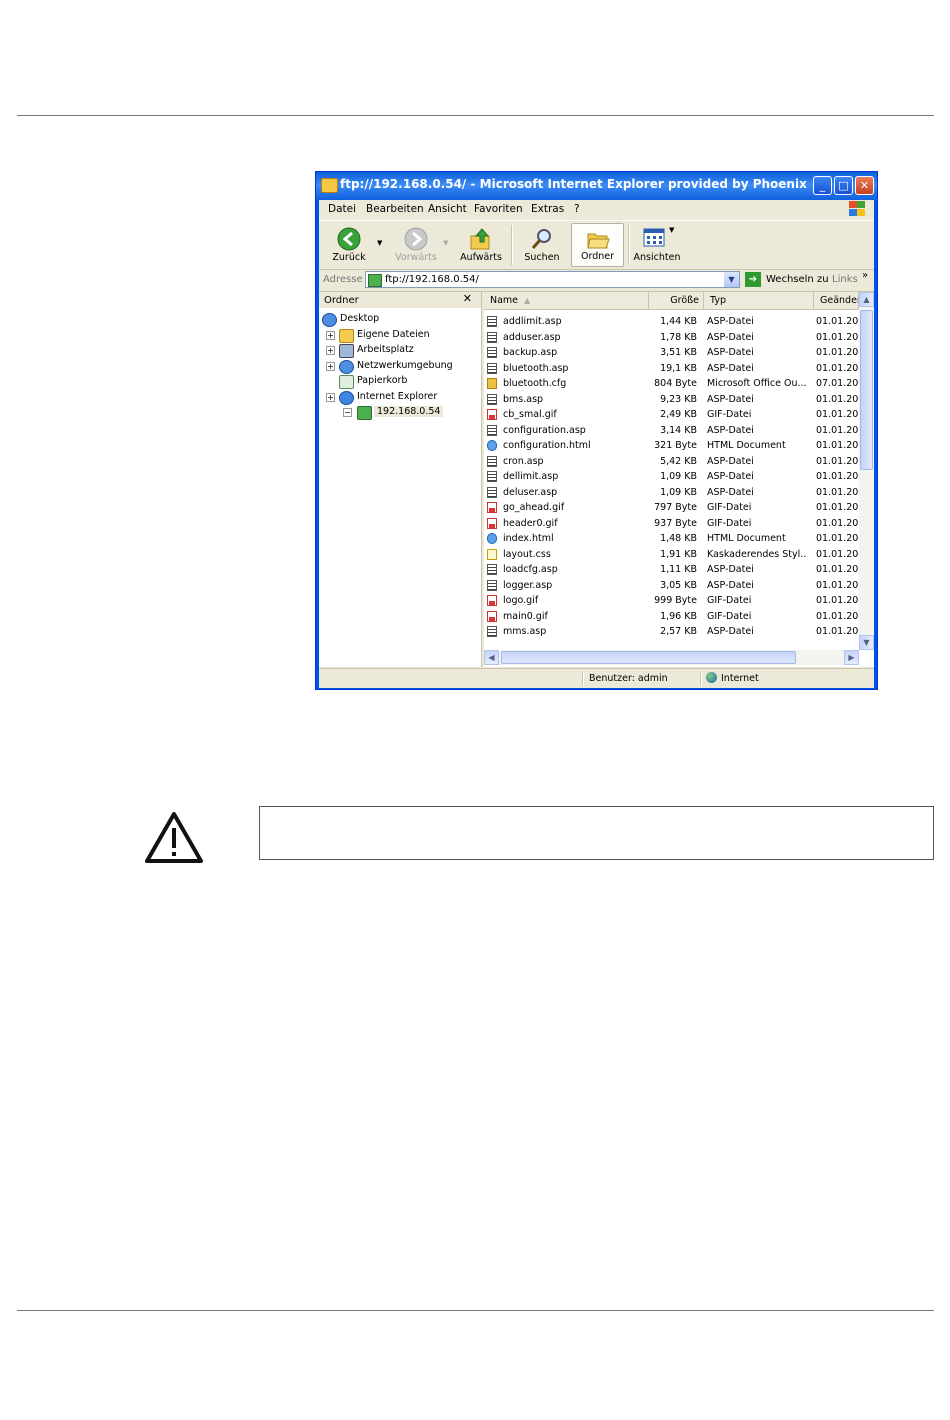 The height and width of the screenshot is (1420, 950). Describe the element at coordinates (512, 245) in the screenshot. I see `toolbar-separator` at that location.